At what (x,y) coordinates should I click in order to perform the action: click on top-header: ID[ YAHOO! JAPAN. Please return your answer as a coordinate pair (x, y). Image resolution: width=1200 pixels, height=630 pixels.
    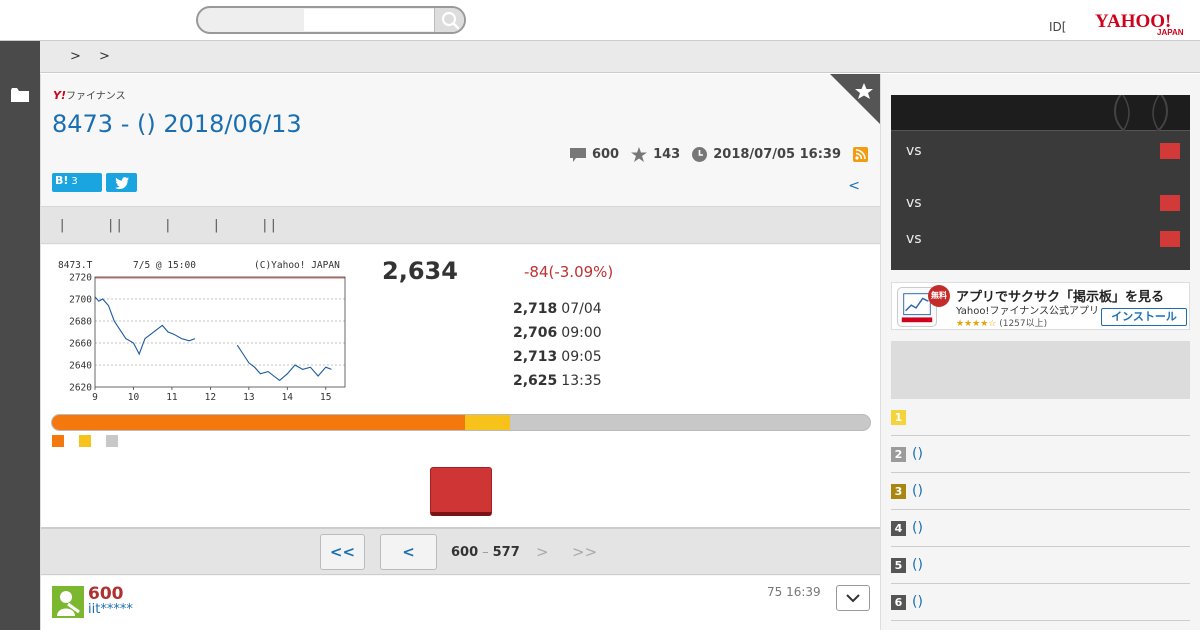
    Looking at the image, I should click on (600, 20).